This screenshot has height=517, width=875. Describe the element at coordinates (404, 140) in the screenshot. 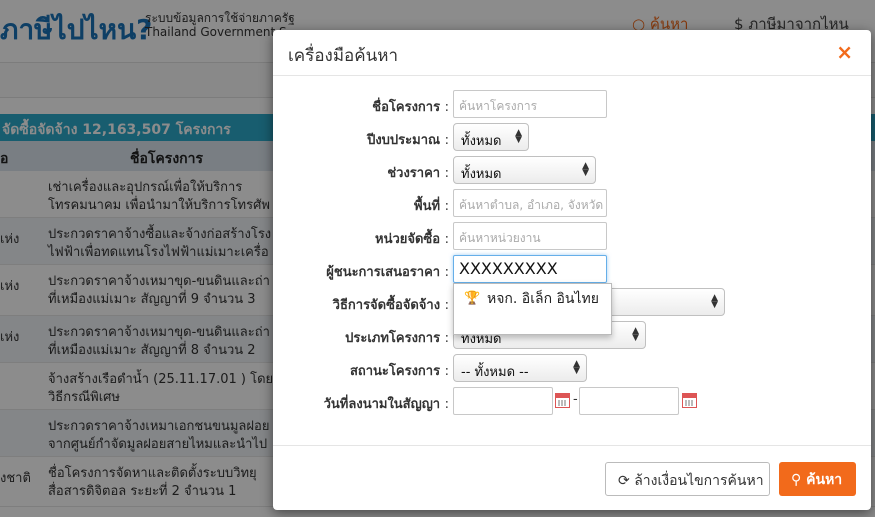

I see `label-text: ปีงบประมาณ` at that location.